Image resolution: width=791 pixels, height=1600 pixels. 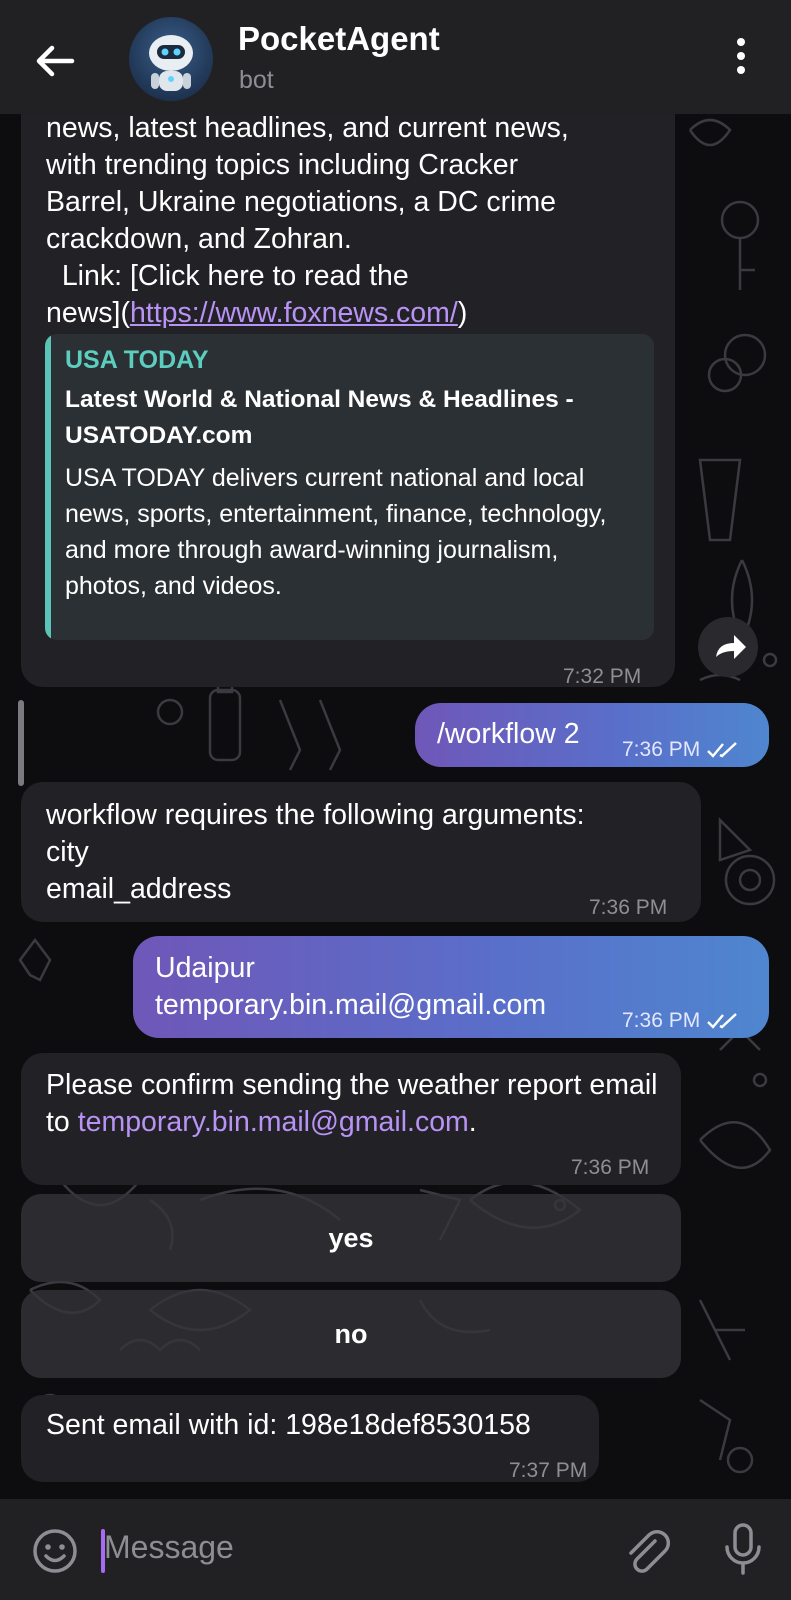 I want to click on message-line: city, so click(x=67, y=852).